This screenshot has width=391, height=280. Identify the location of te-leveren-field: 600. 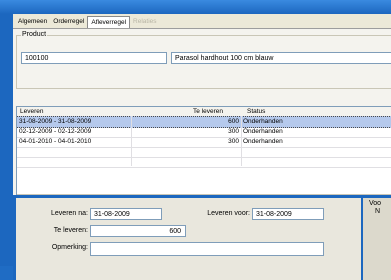
(138, 231).